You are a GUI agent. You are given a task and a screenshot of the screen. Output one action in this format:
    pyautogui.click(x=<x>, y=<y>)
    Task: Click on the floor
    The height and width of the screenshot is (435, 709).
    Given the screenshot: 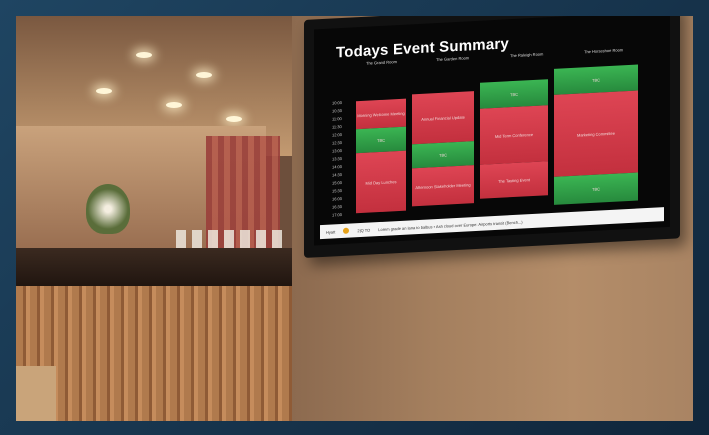 What is the action you would take?
    pyautogui.click(x=36, y=393)
    